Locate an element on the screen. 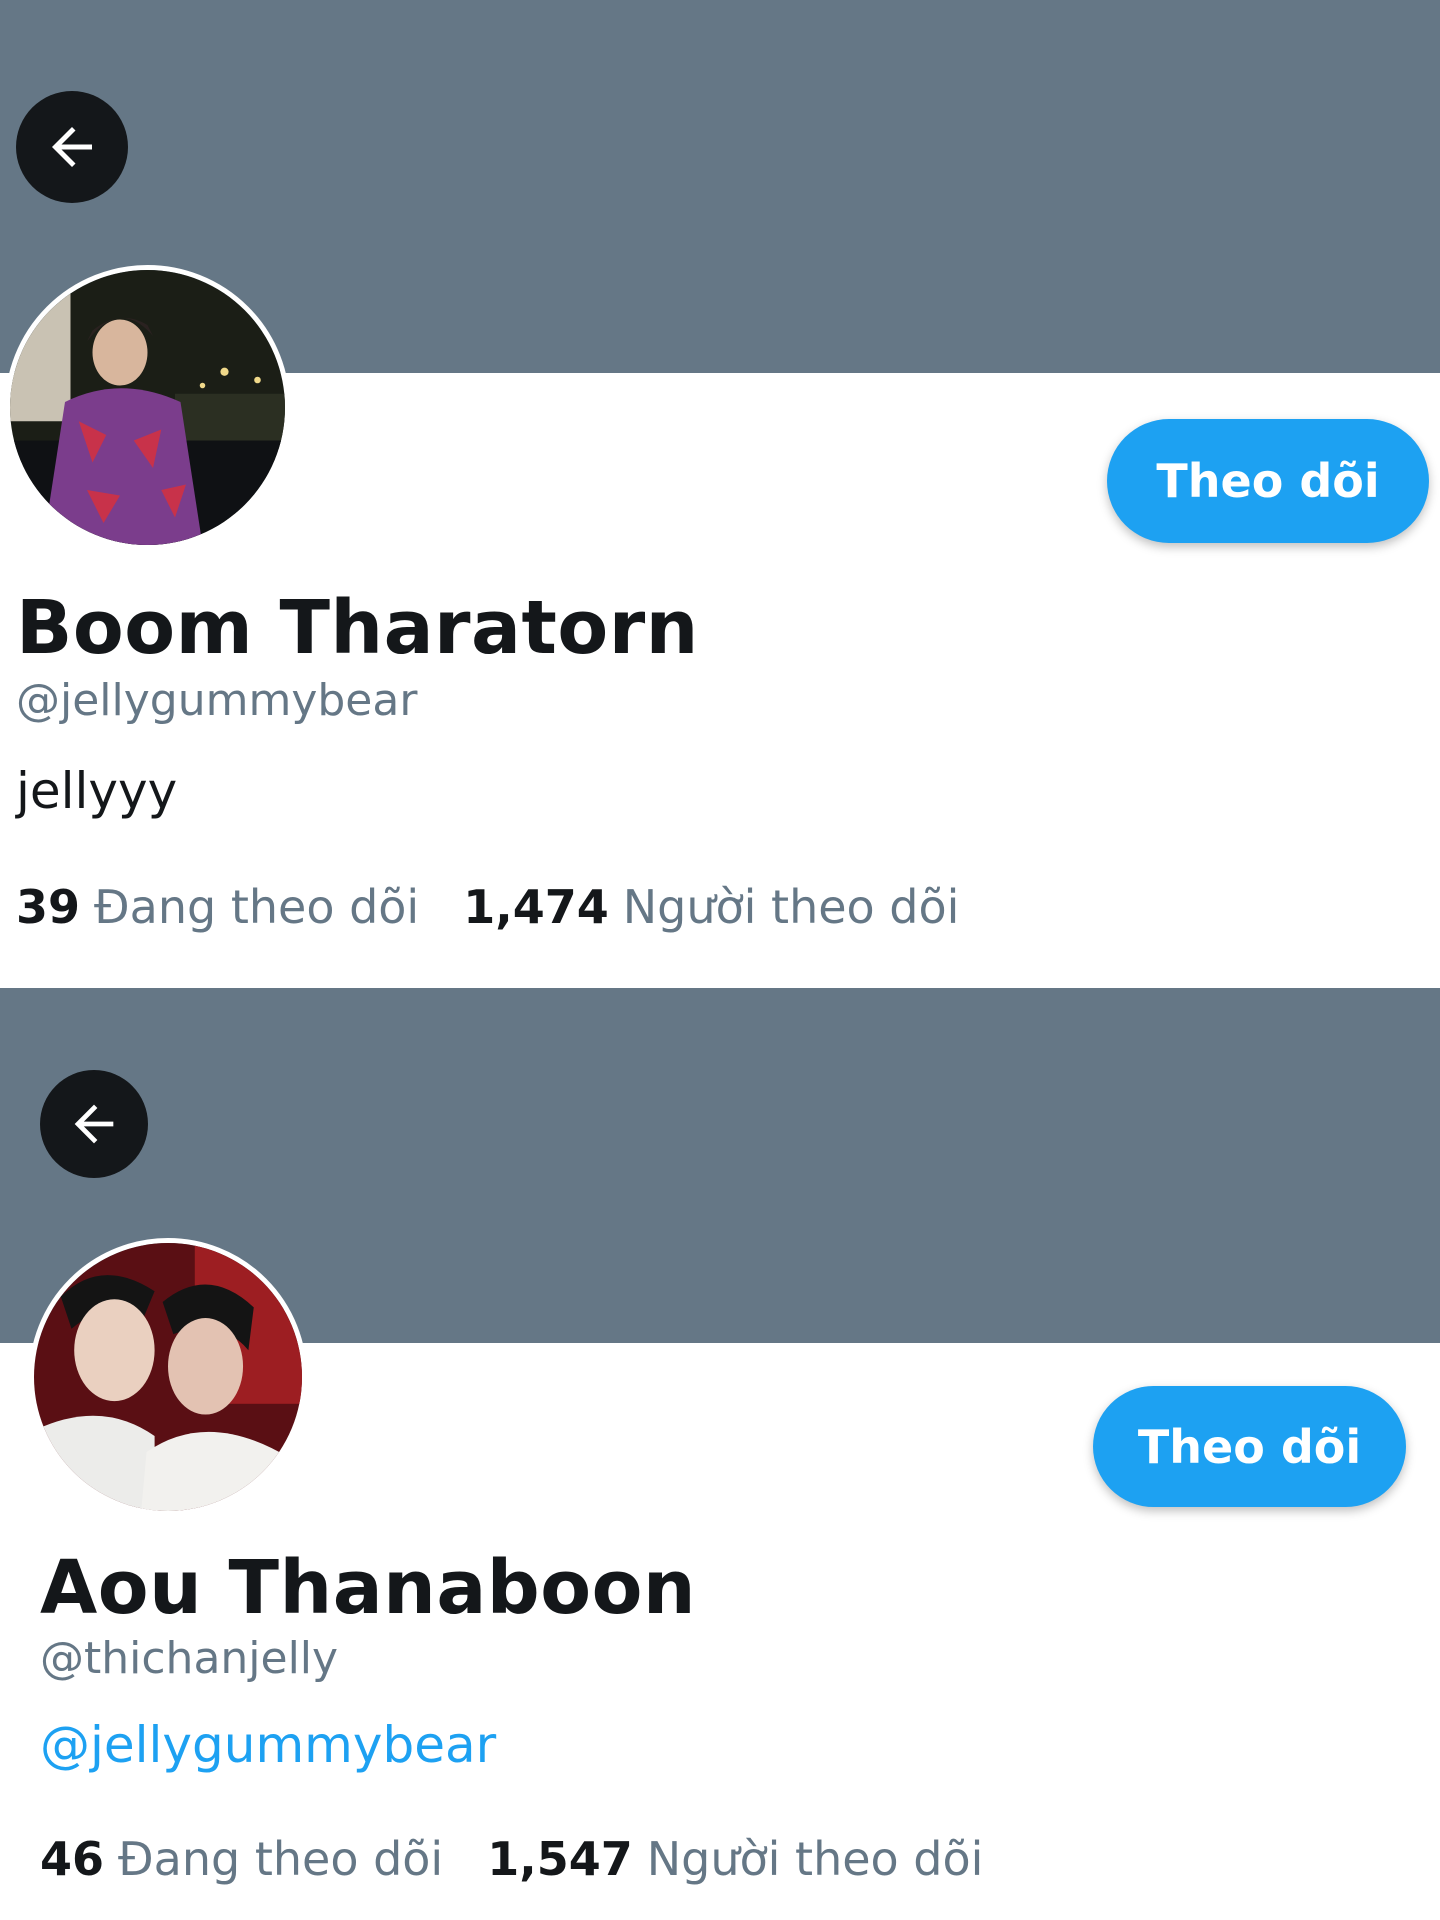 Image resolution: width=1440 pixels, height=1920 pixels. followers-count: 1,547 is located at coordinates (560, 1859).